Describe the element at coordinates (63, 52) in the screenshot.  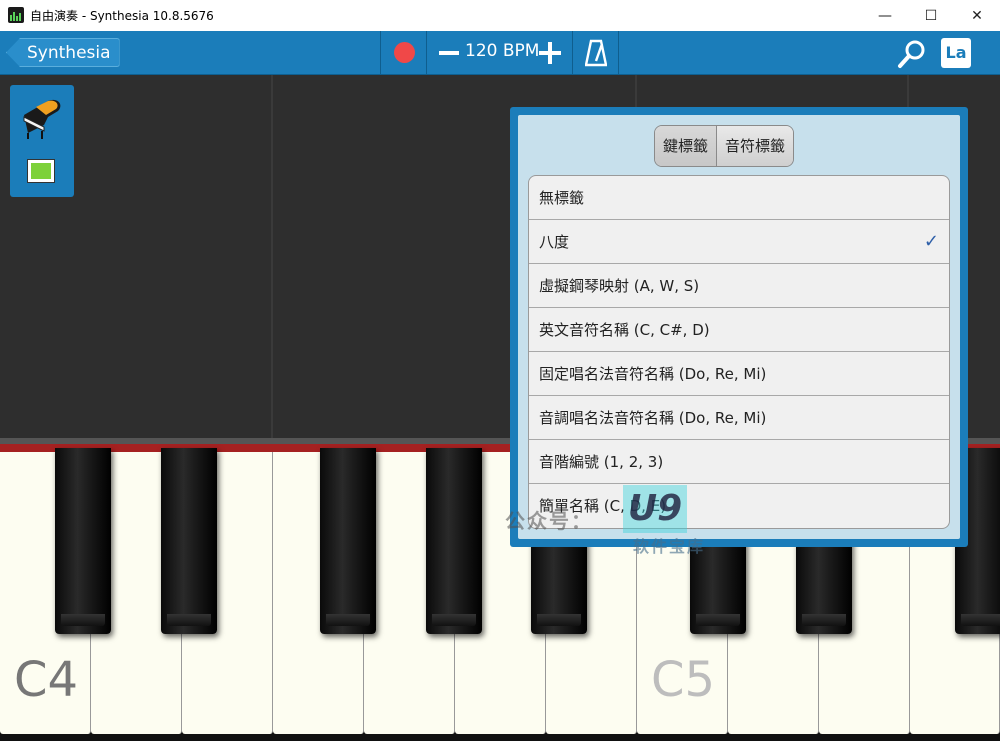
I see `back-button: Synthesia` at that location.